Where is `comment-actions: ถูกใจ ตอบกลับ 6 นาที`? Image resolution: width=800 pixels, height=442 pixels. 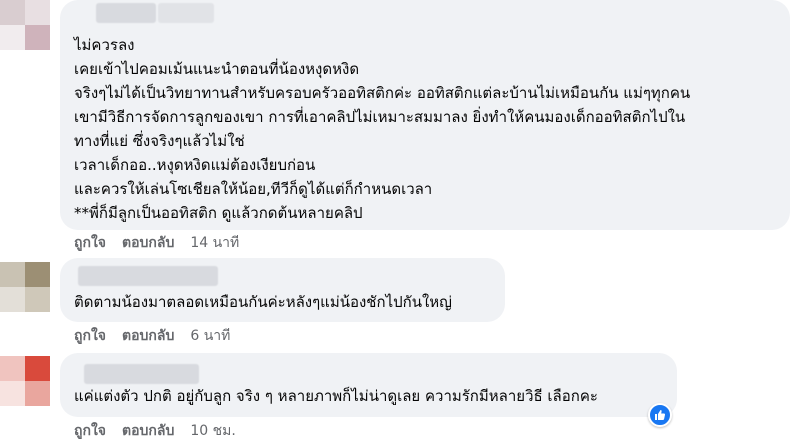 comment-actions: ถูกใจ ตอบกลับ 6 นาที is located at coordinates (152, 336).